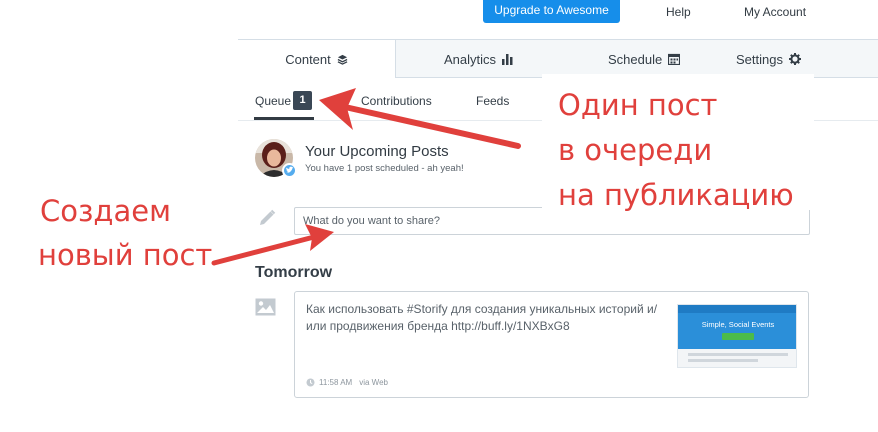 The width and height of the screenshot is (878, 432). I want to click on annotation-arrows, so click(366, 177).